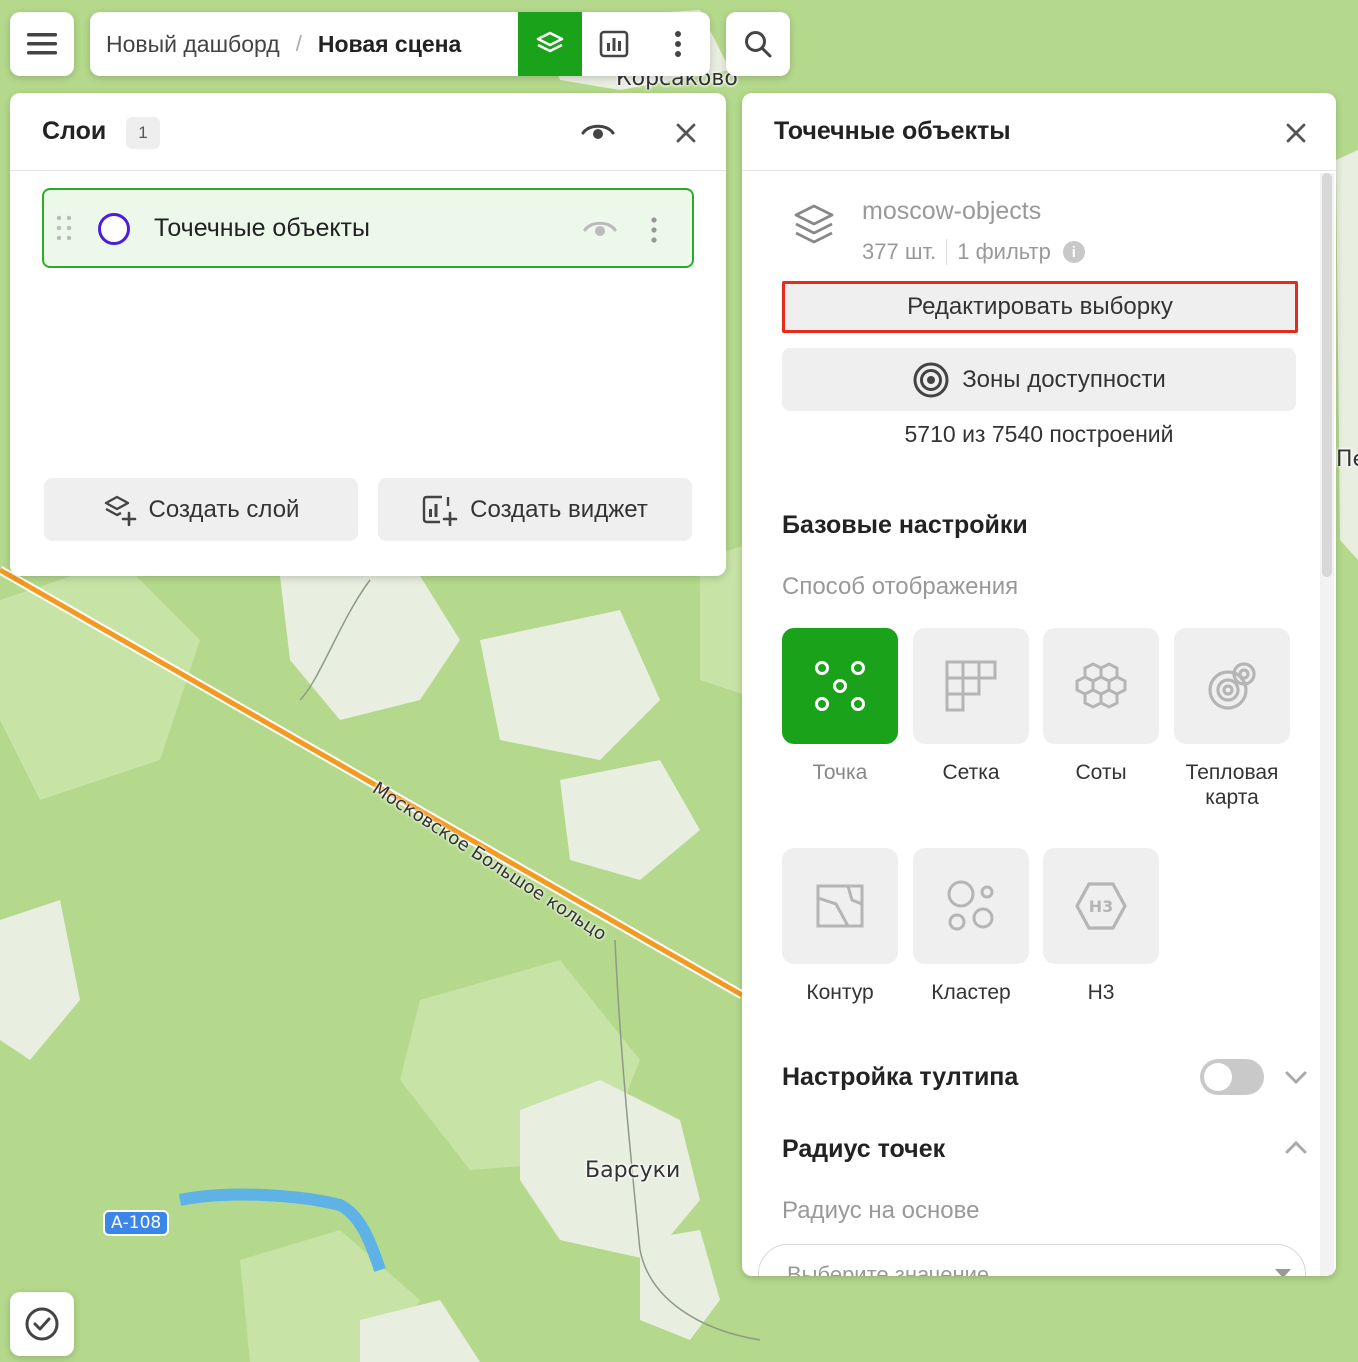 This screenshot has height=1362, width=1358. I want to click on mode-grid-label: Сетка, so click(971, 772).